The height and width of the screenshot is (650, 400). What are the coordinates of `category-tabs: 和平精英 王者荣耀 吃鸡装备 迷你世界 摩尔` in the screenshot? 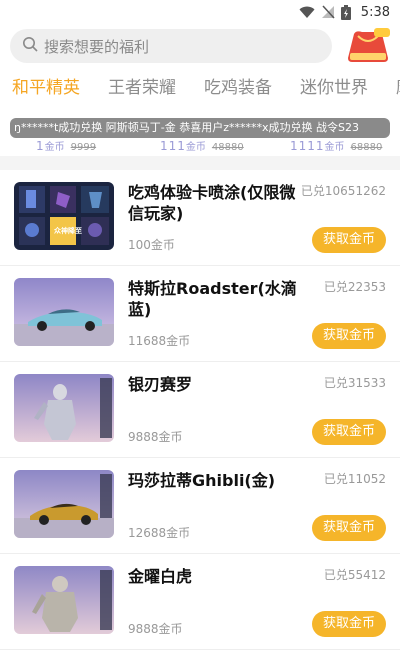 It's located at (200, 86).